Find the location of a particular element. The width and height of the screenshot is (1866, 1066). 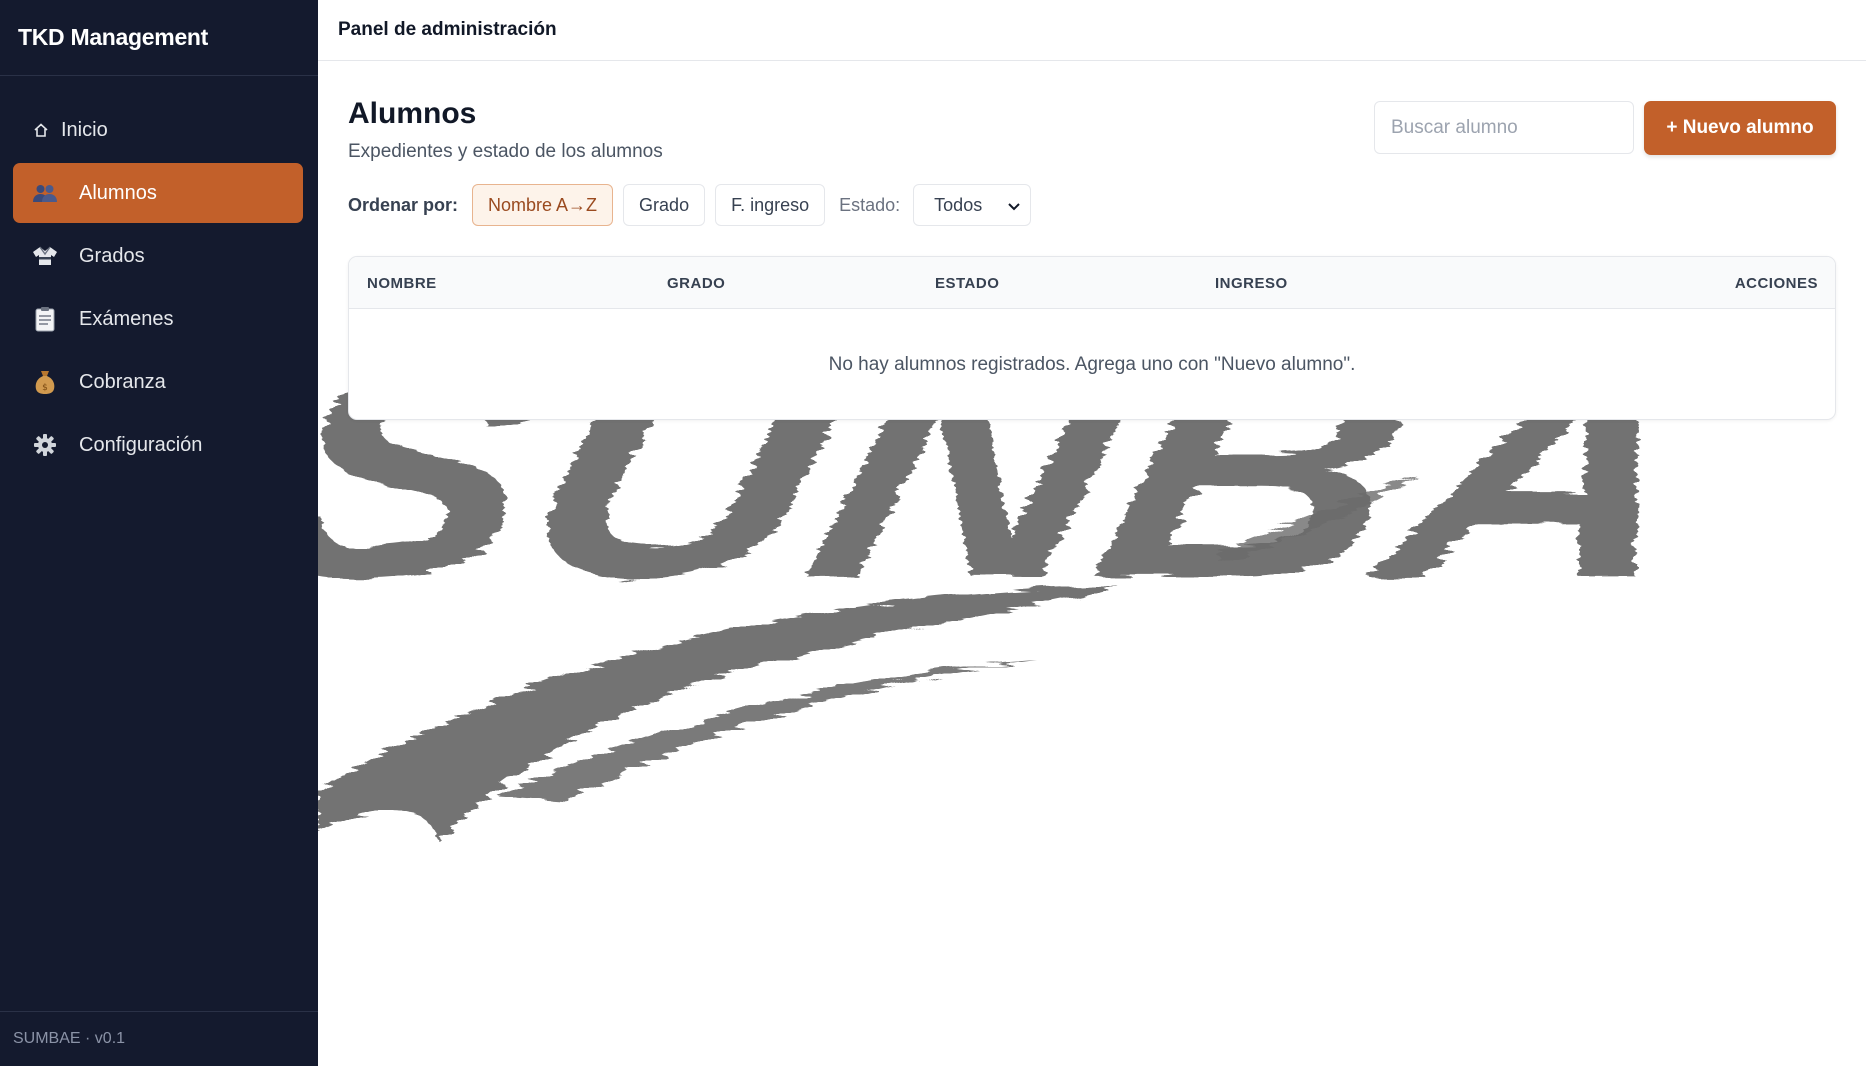

sort-option-name: Nombre A→Z is located at coordinates (543, 205).